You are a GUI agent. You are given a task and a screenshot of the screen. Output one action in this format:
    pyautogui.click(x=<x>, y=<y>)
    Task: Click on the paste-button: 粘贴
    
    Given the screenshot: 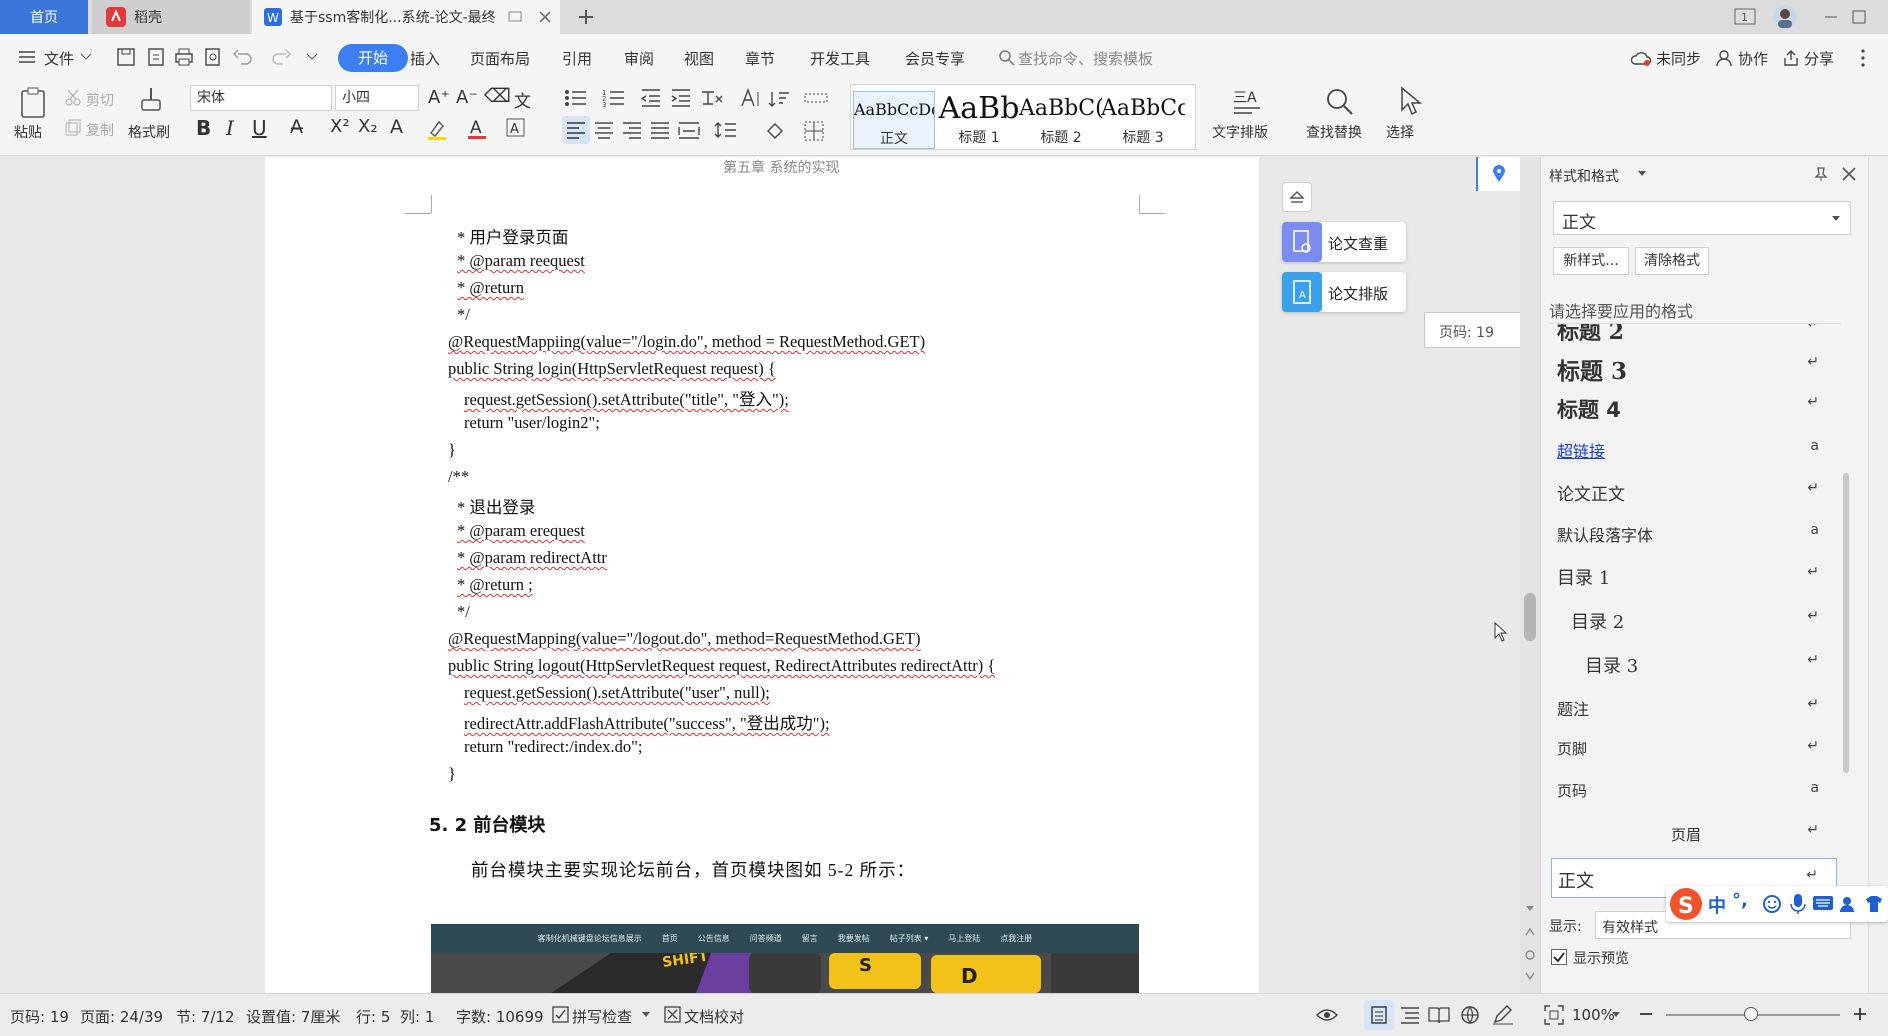 What is the action you would take?
    pyautogui.click(x=28, y=132)
    